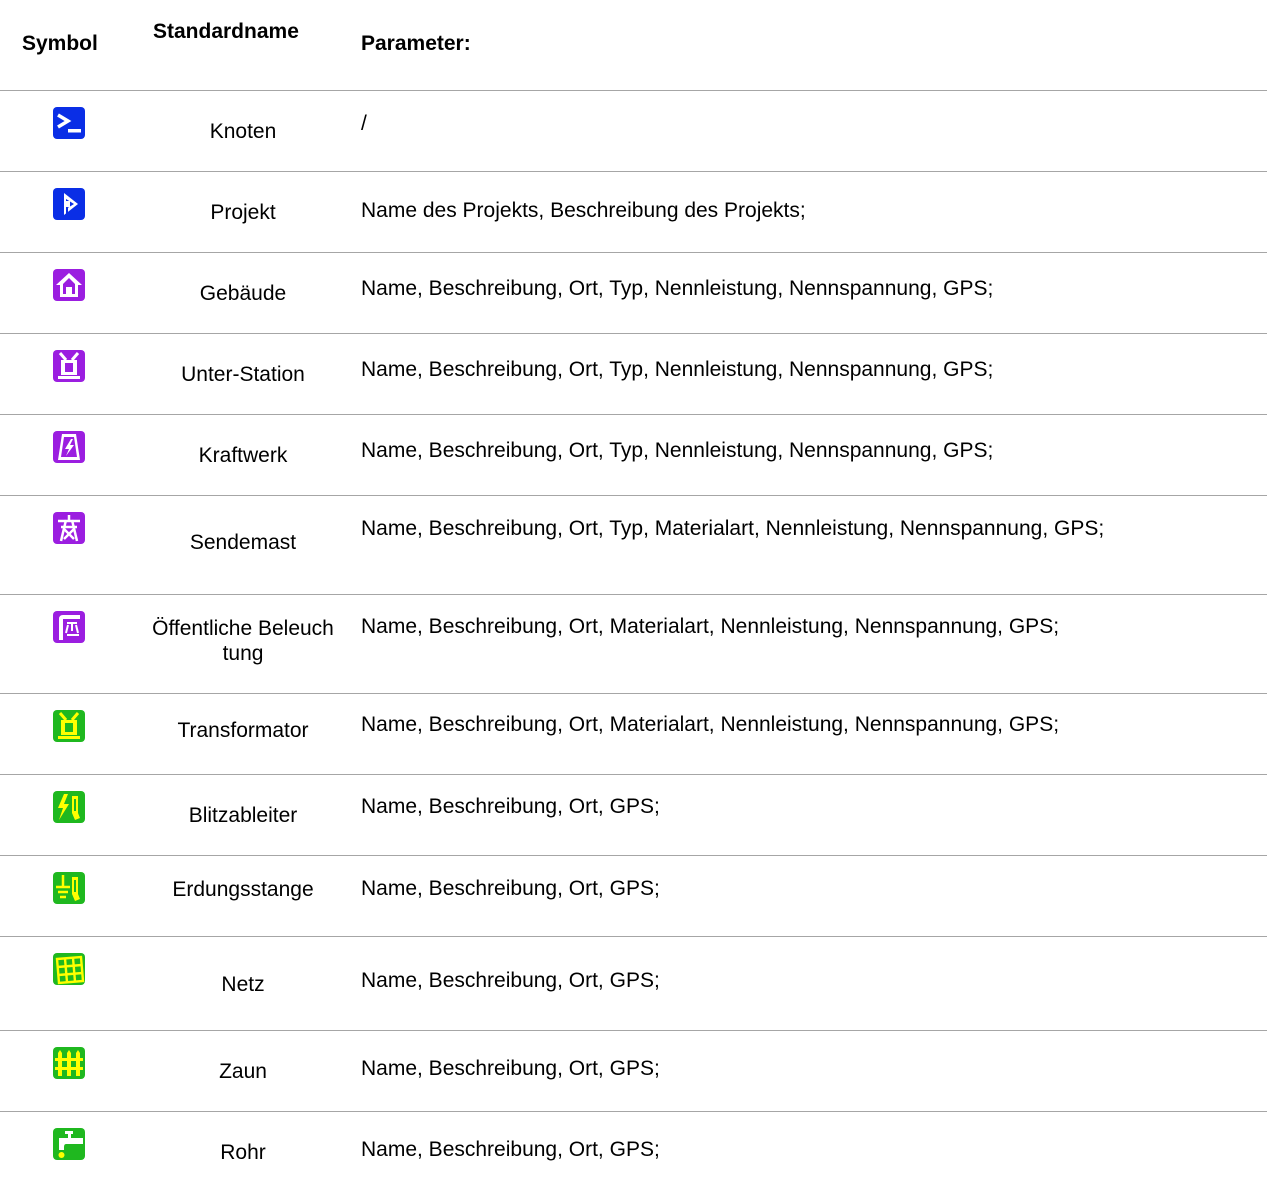 The image size is (1267, 1194). Describe the element at coordinates (243, 374) in the screenshot. I see `row-standard-name: Unter-Station` at that location.